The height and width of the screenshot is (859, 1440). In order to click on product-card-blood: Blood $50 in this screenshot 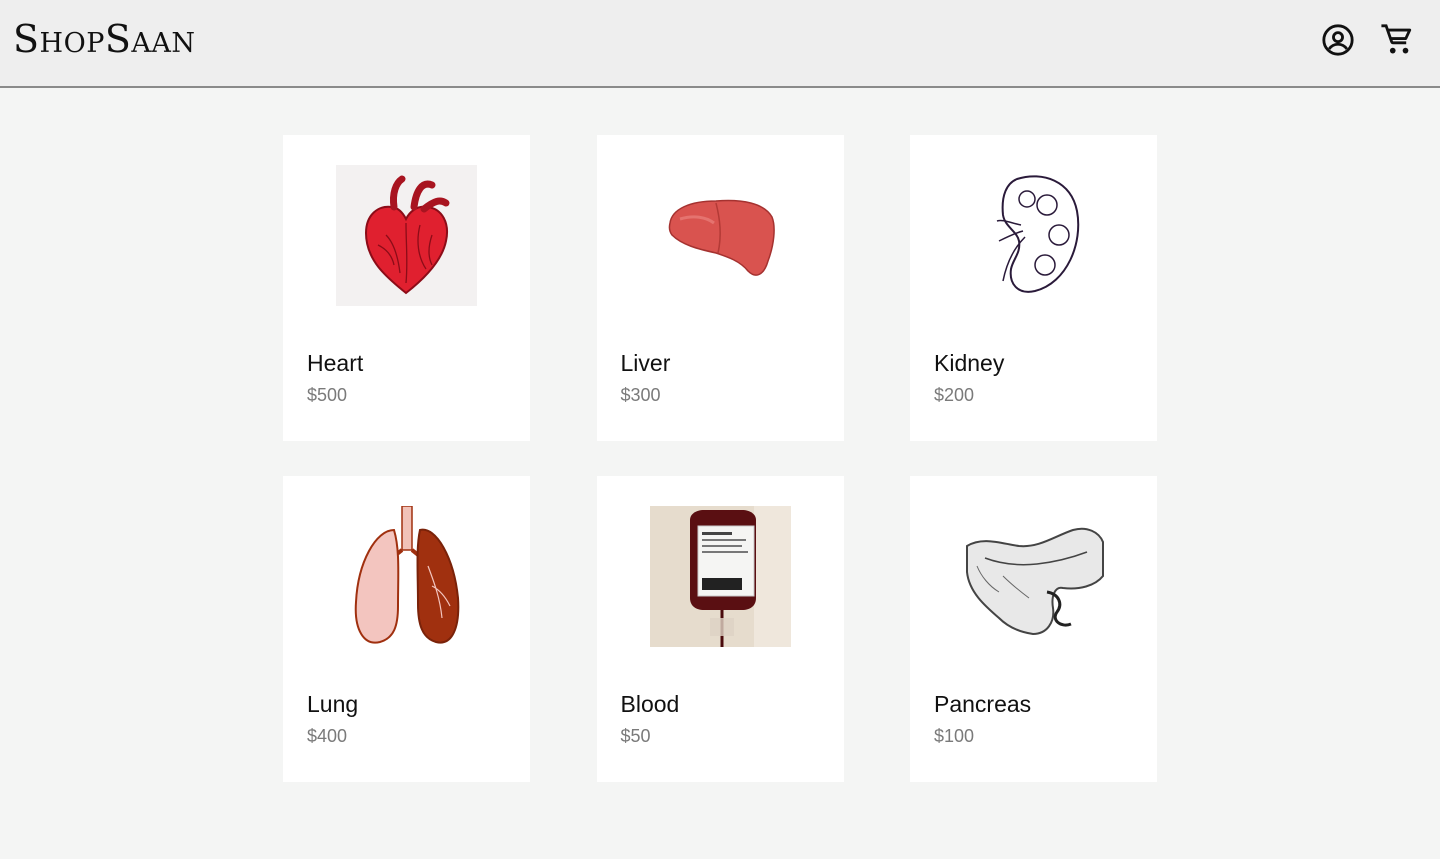, I will do `click(720, 629)`.